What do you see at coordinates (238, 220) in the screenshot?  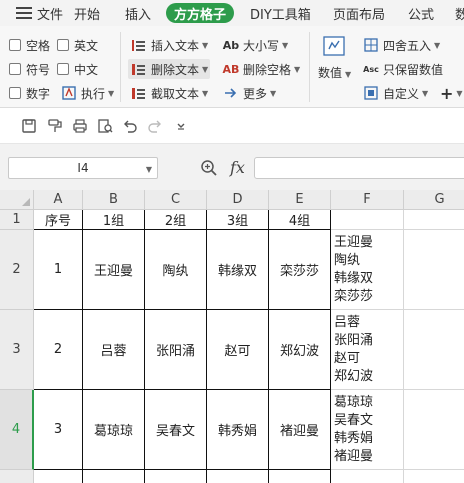 I see `header-cell: 3组` at bounding box center [238, 220].